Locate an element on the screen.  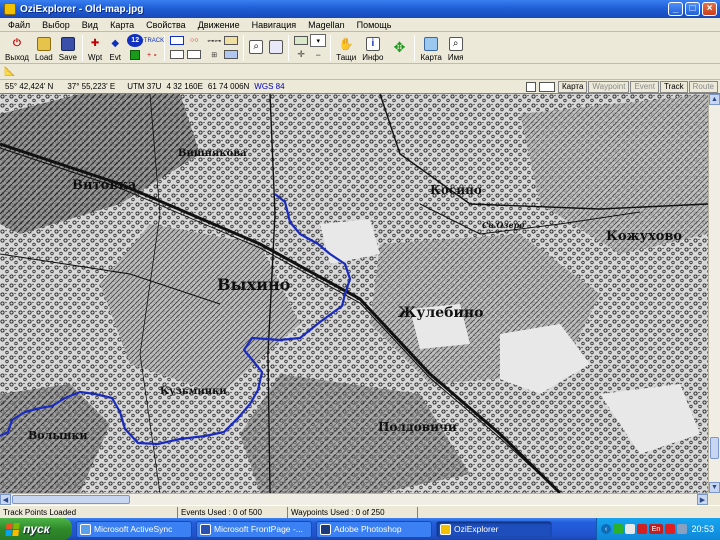
map-label-kosino: Косино is located at coordinates (456, 190).